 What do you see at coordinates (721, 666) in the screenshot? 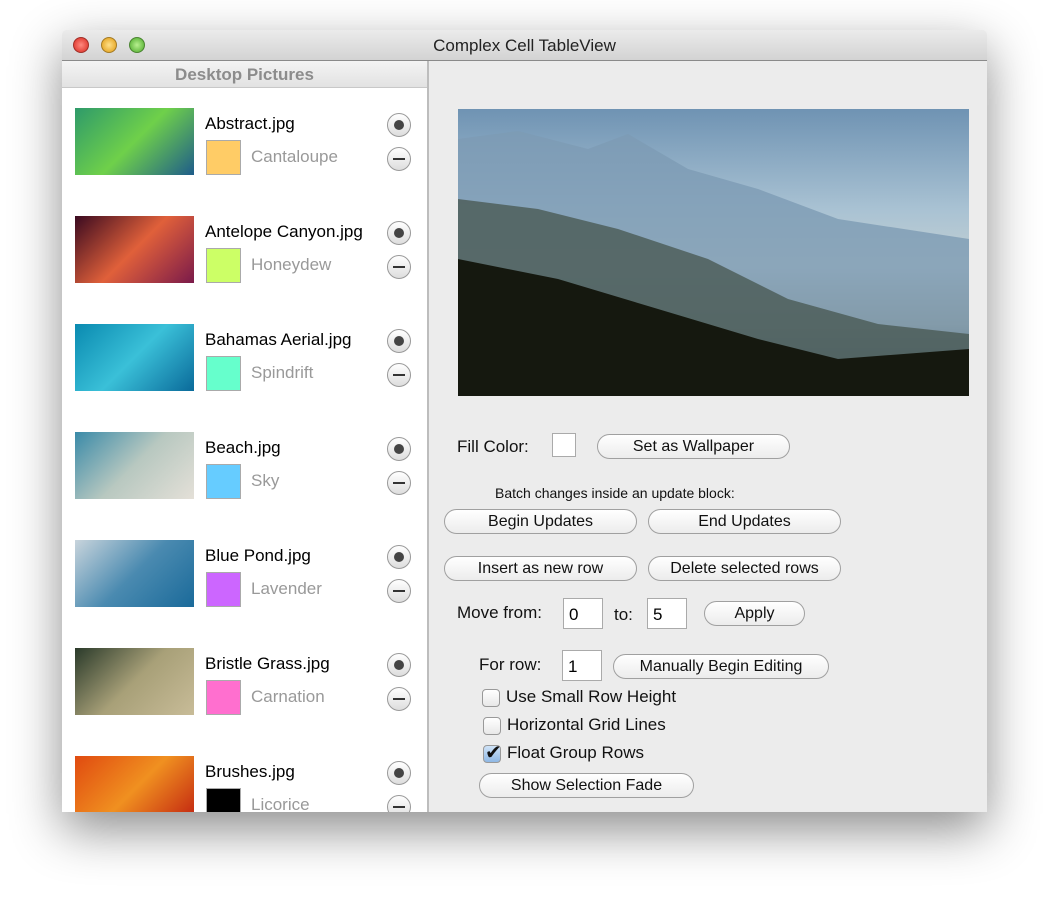
I see `manually-begin-editing-button: Manually Begin Editing` at bounding box center [721, 666].